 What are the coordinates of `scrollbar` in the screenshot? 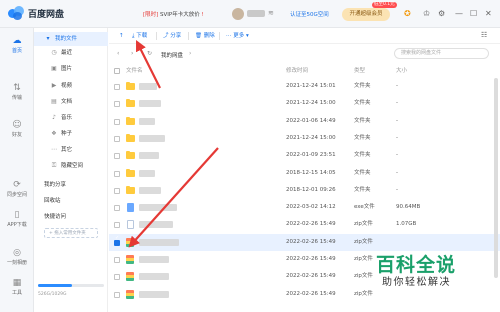 It's located at (496, 193).